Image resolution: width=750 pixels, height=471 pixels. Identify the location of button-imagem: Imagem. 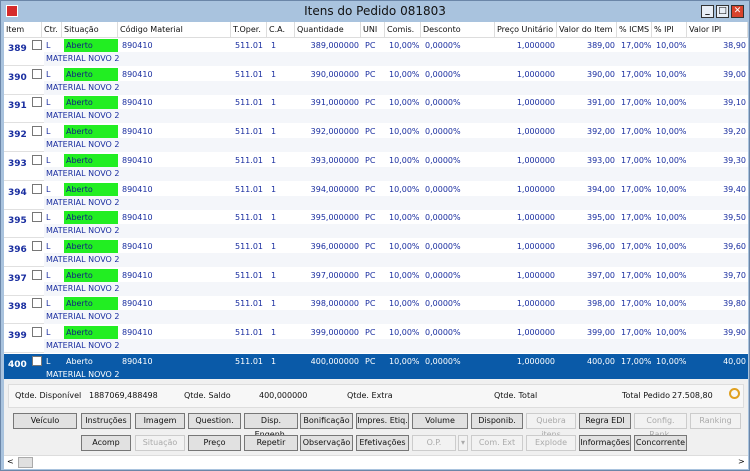
(160, 421).